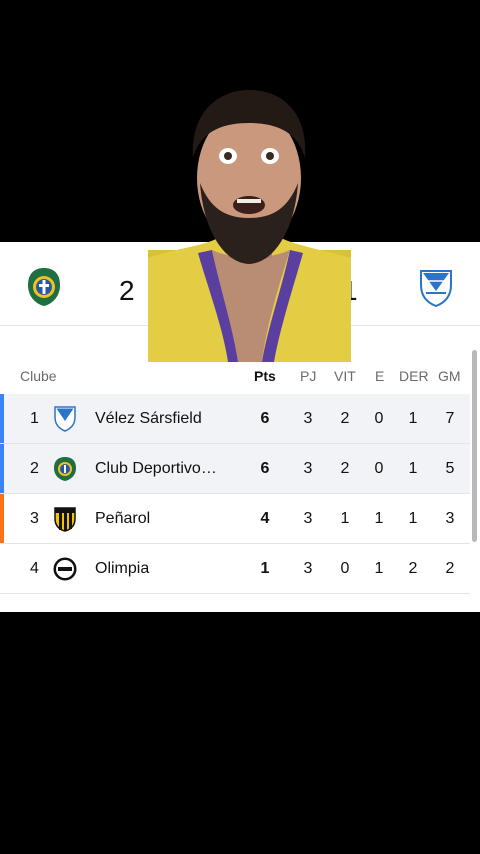  What do you see at coordinates (345, 568) in the screenshot?
I see `wins: 0` at bounding box center [345, 568].